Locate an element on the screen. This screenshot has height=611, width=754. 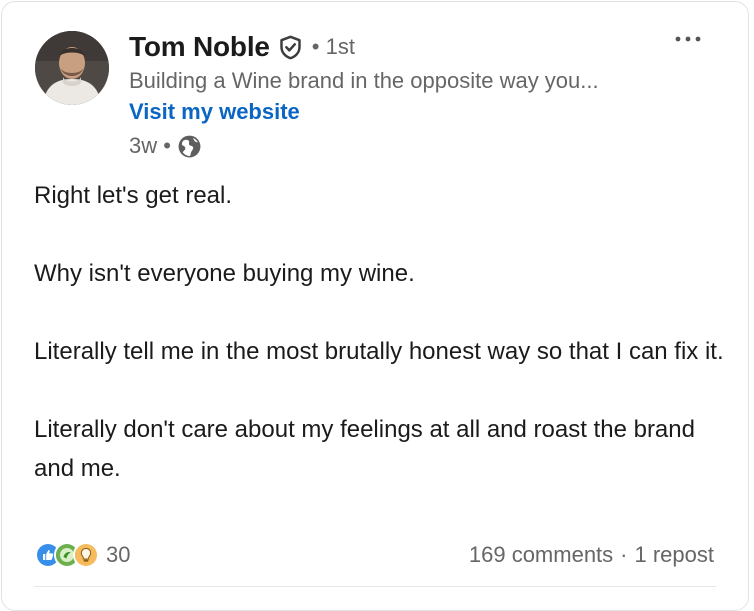
post-paragraph: Why isn't everyone buying my wine. is located at coordinates (224, 273).